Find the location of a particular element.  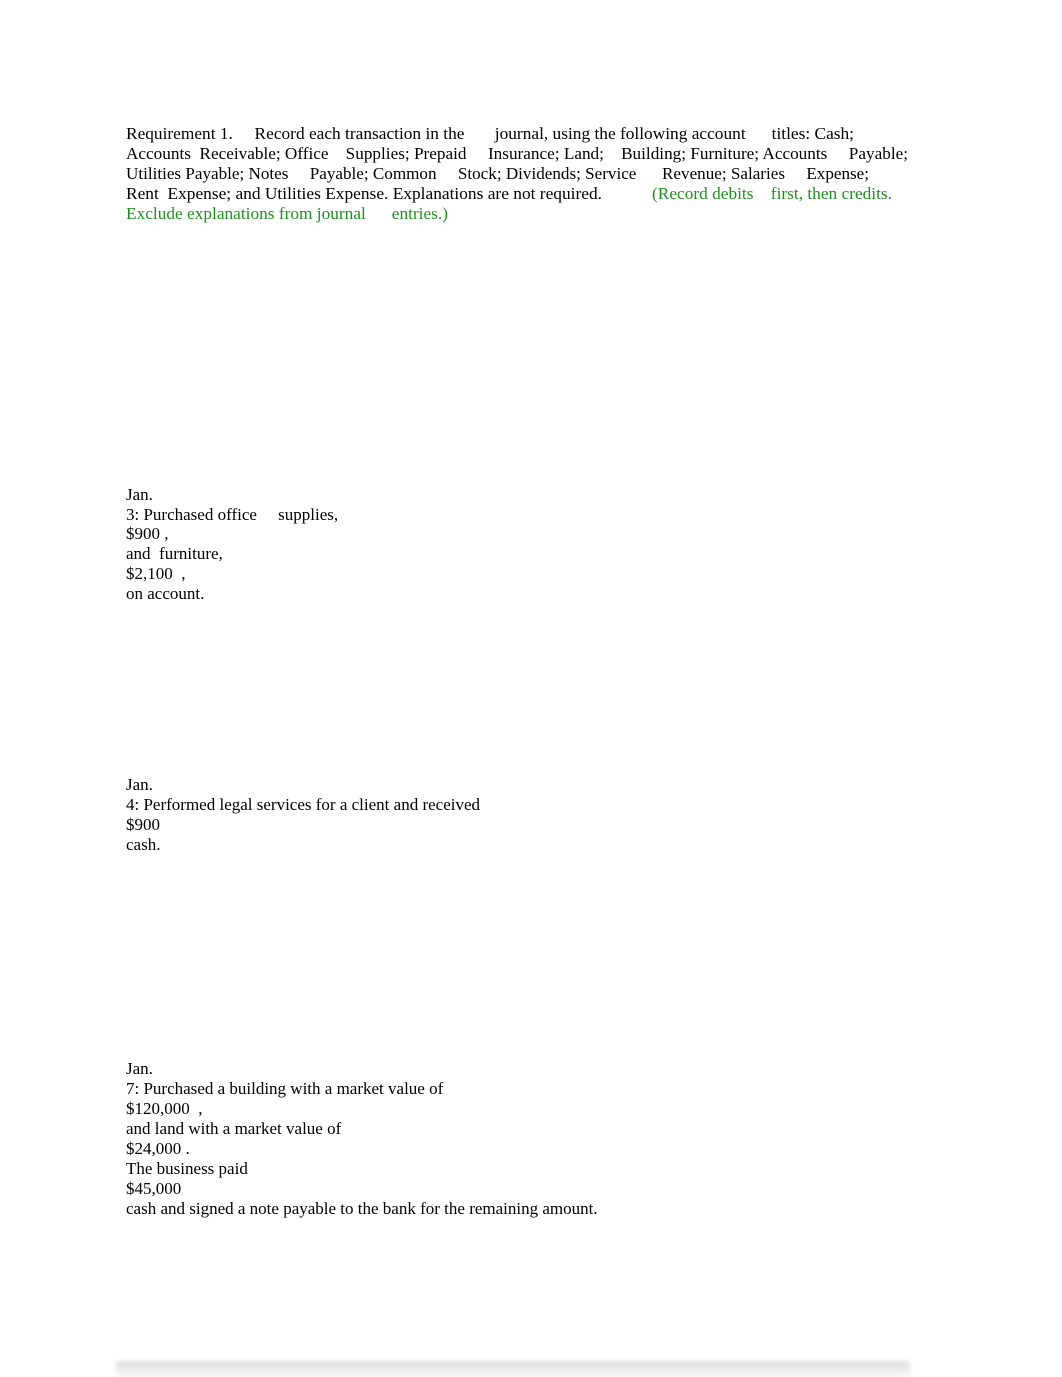

page-bottom-shadow is located at coordinates (513, 1369).